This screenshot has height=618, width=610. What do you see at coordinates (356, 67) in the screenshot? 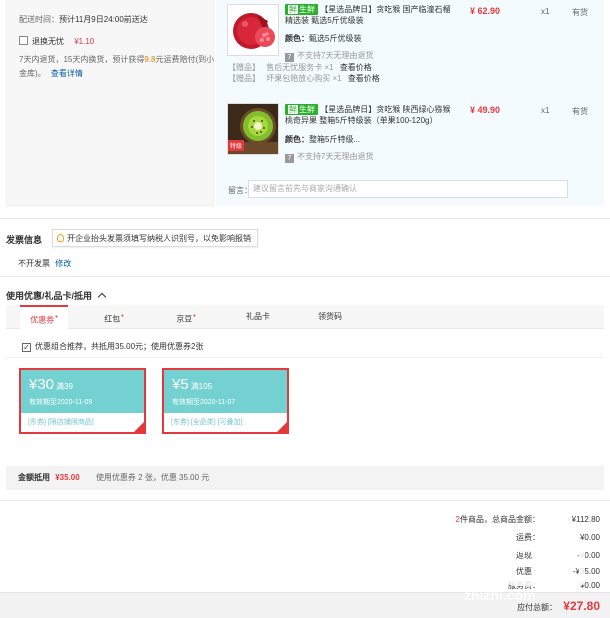
I see `gift-1-price-link: 查看价格` at bounding box center [356, 67].